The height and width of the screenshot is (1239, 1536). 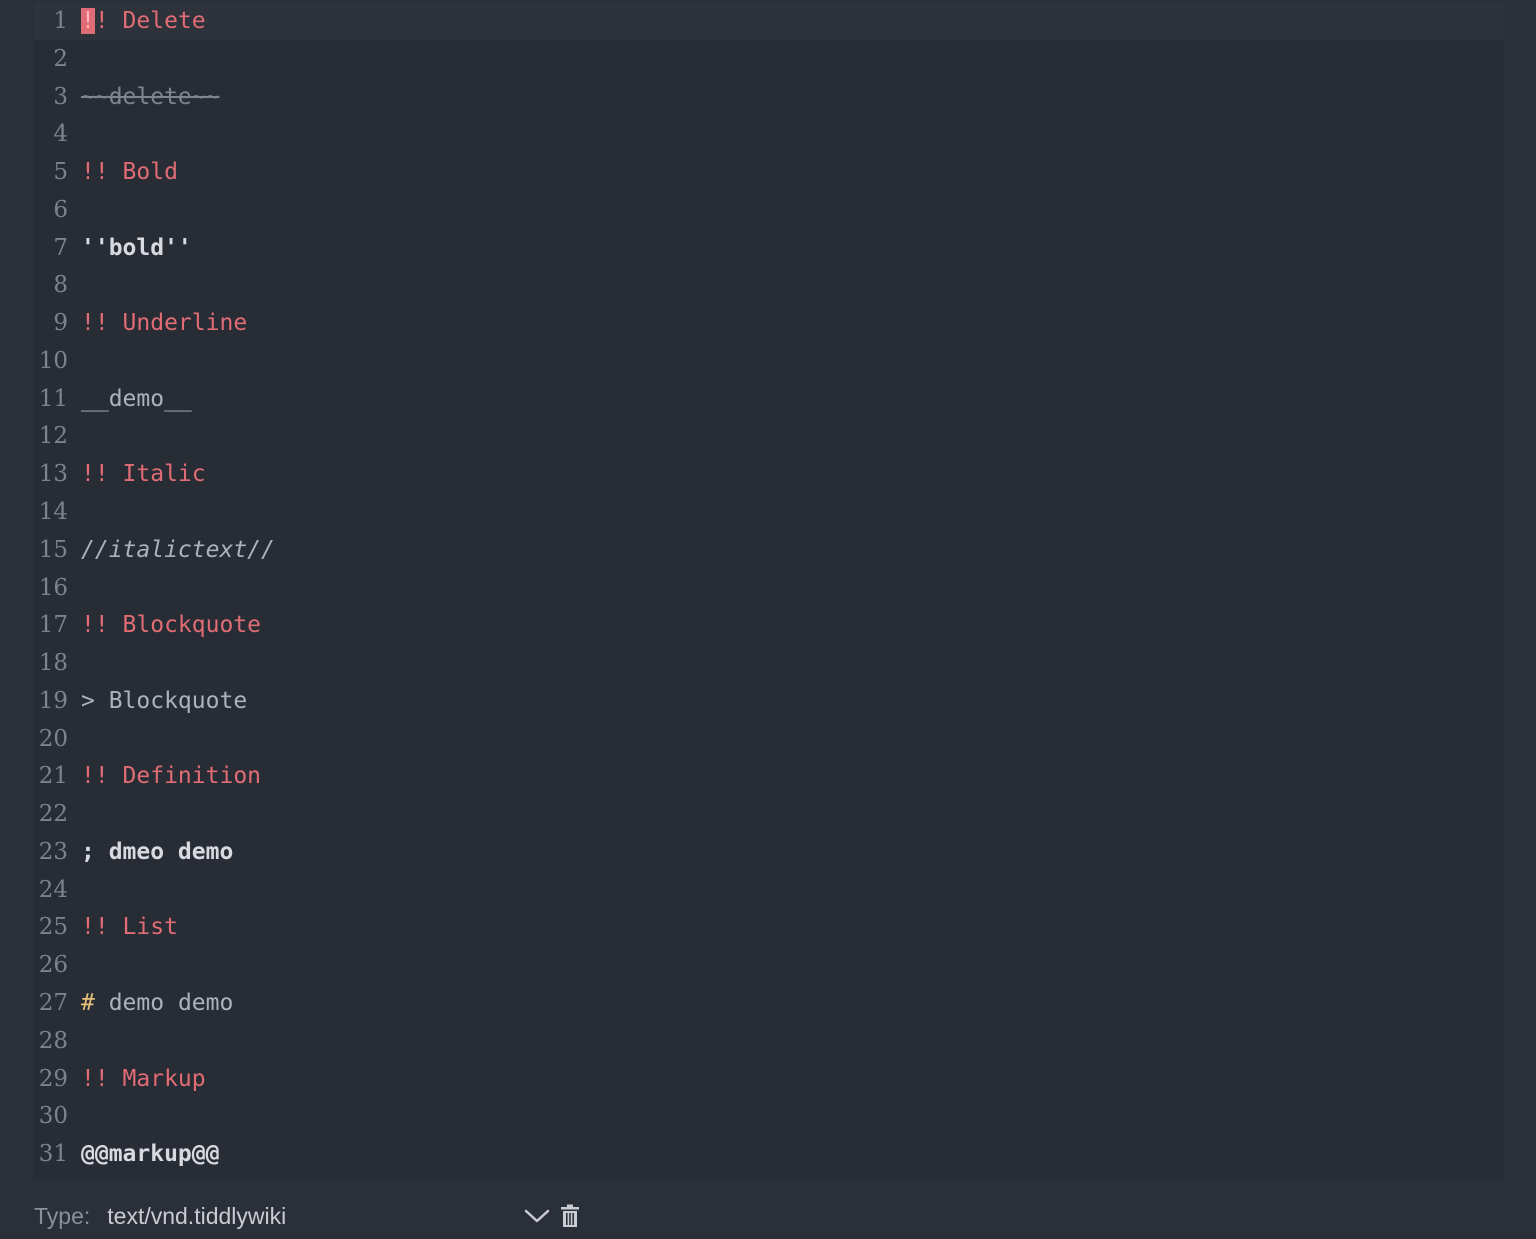 I want to click on line-content: !! Definition, so click(x=171, y=776).